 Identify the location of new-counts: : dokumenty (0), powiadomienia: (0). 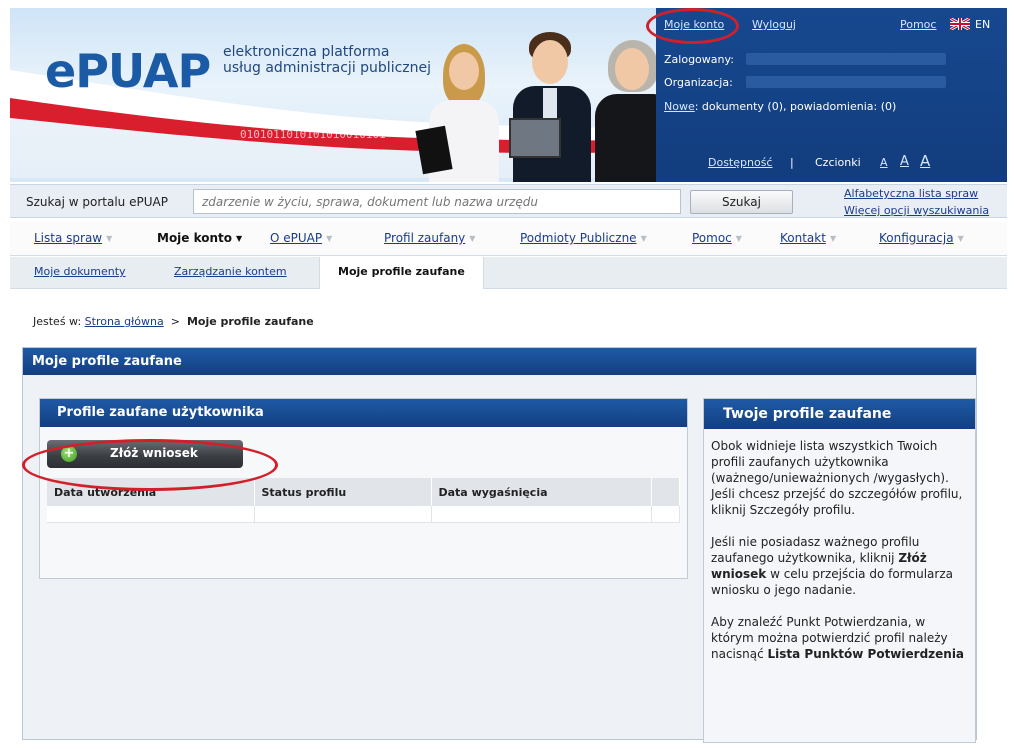
(795, 106).